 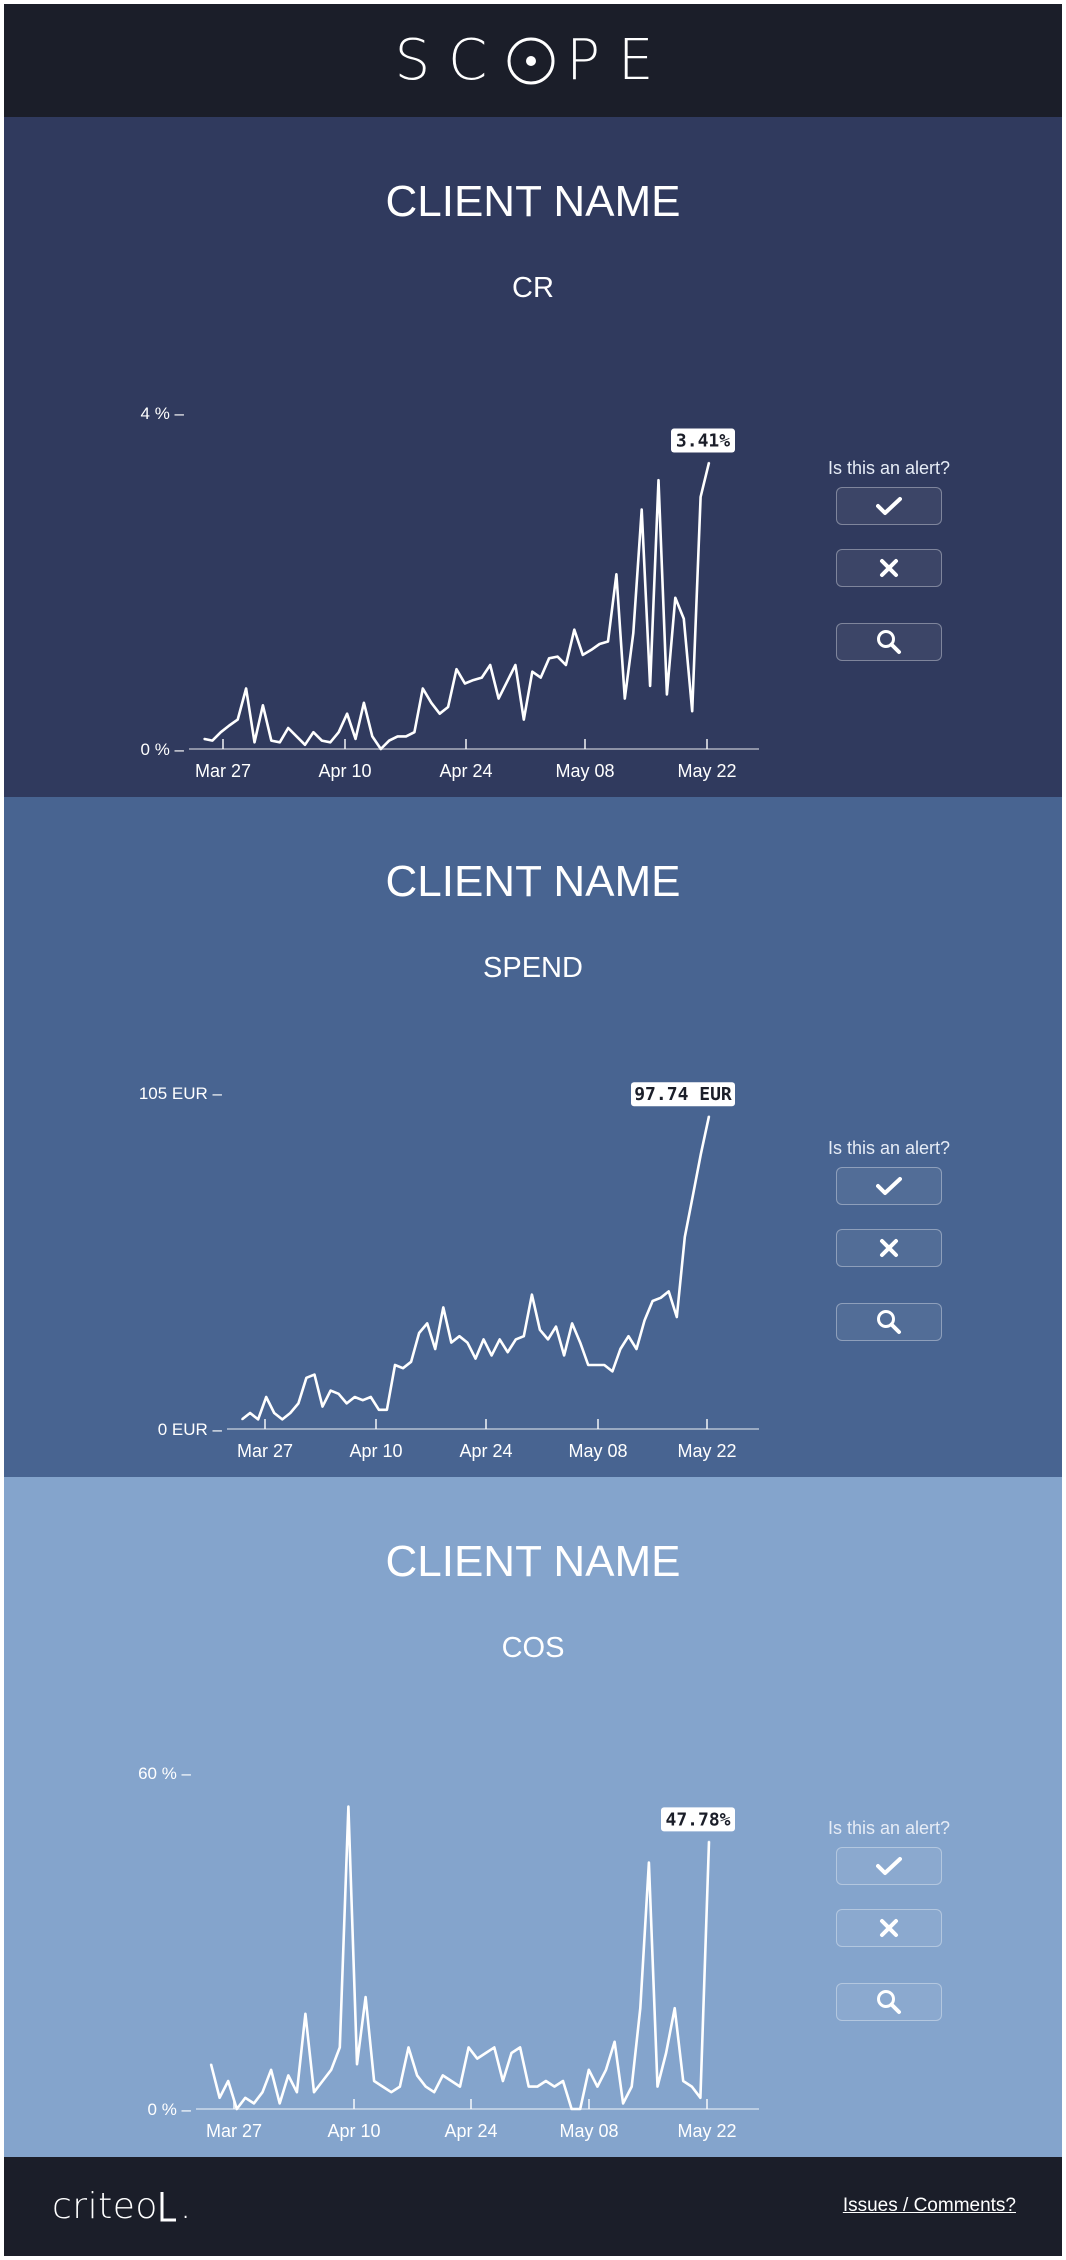 I want to click on checkmark-icon, so click(x=889, y=1866).